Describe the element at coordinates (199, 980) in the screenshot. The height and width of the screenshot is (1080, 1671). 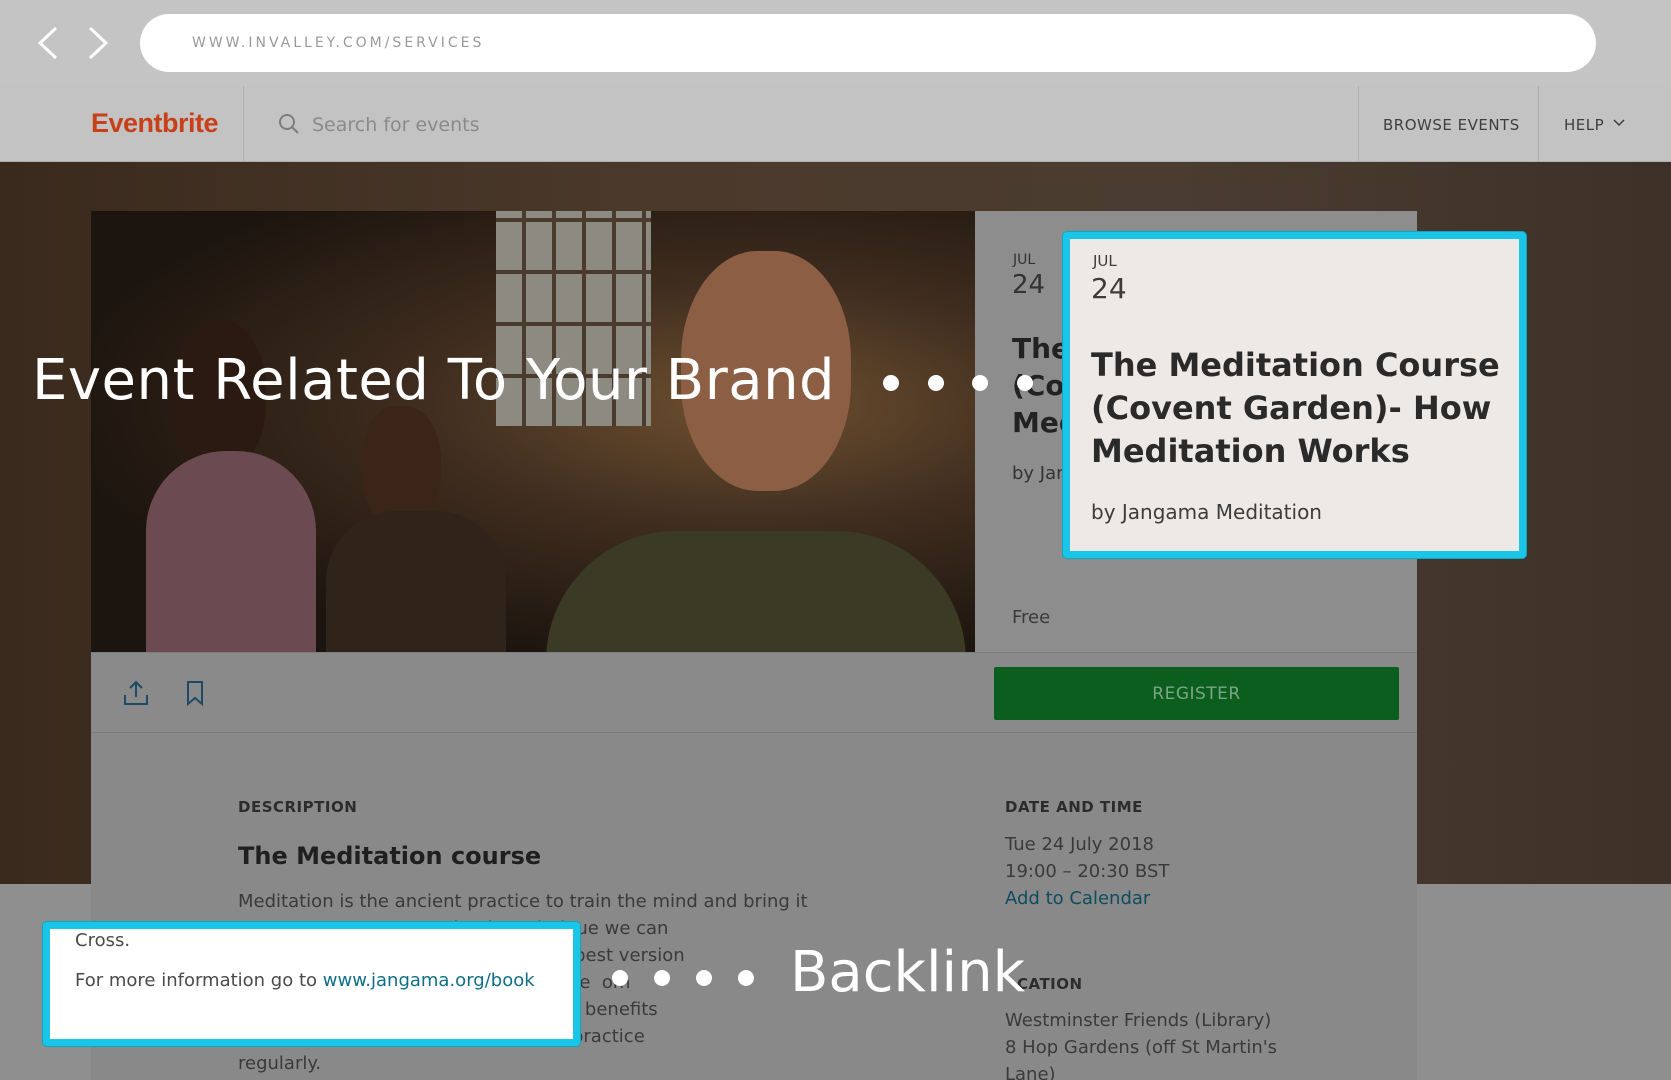
I see `more-info-prefix: For more information go to` at that location.